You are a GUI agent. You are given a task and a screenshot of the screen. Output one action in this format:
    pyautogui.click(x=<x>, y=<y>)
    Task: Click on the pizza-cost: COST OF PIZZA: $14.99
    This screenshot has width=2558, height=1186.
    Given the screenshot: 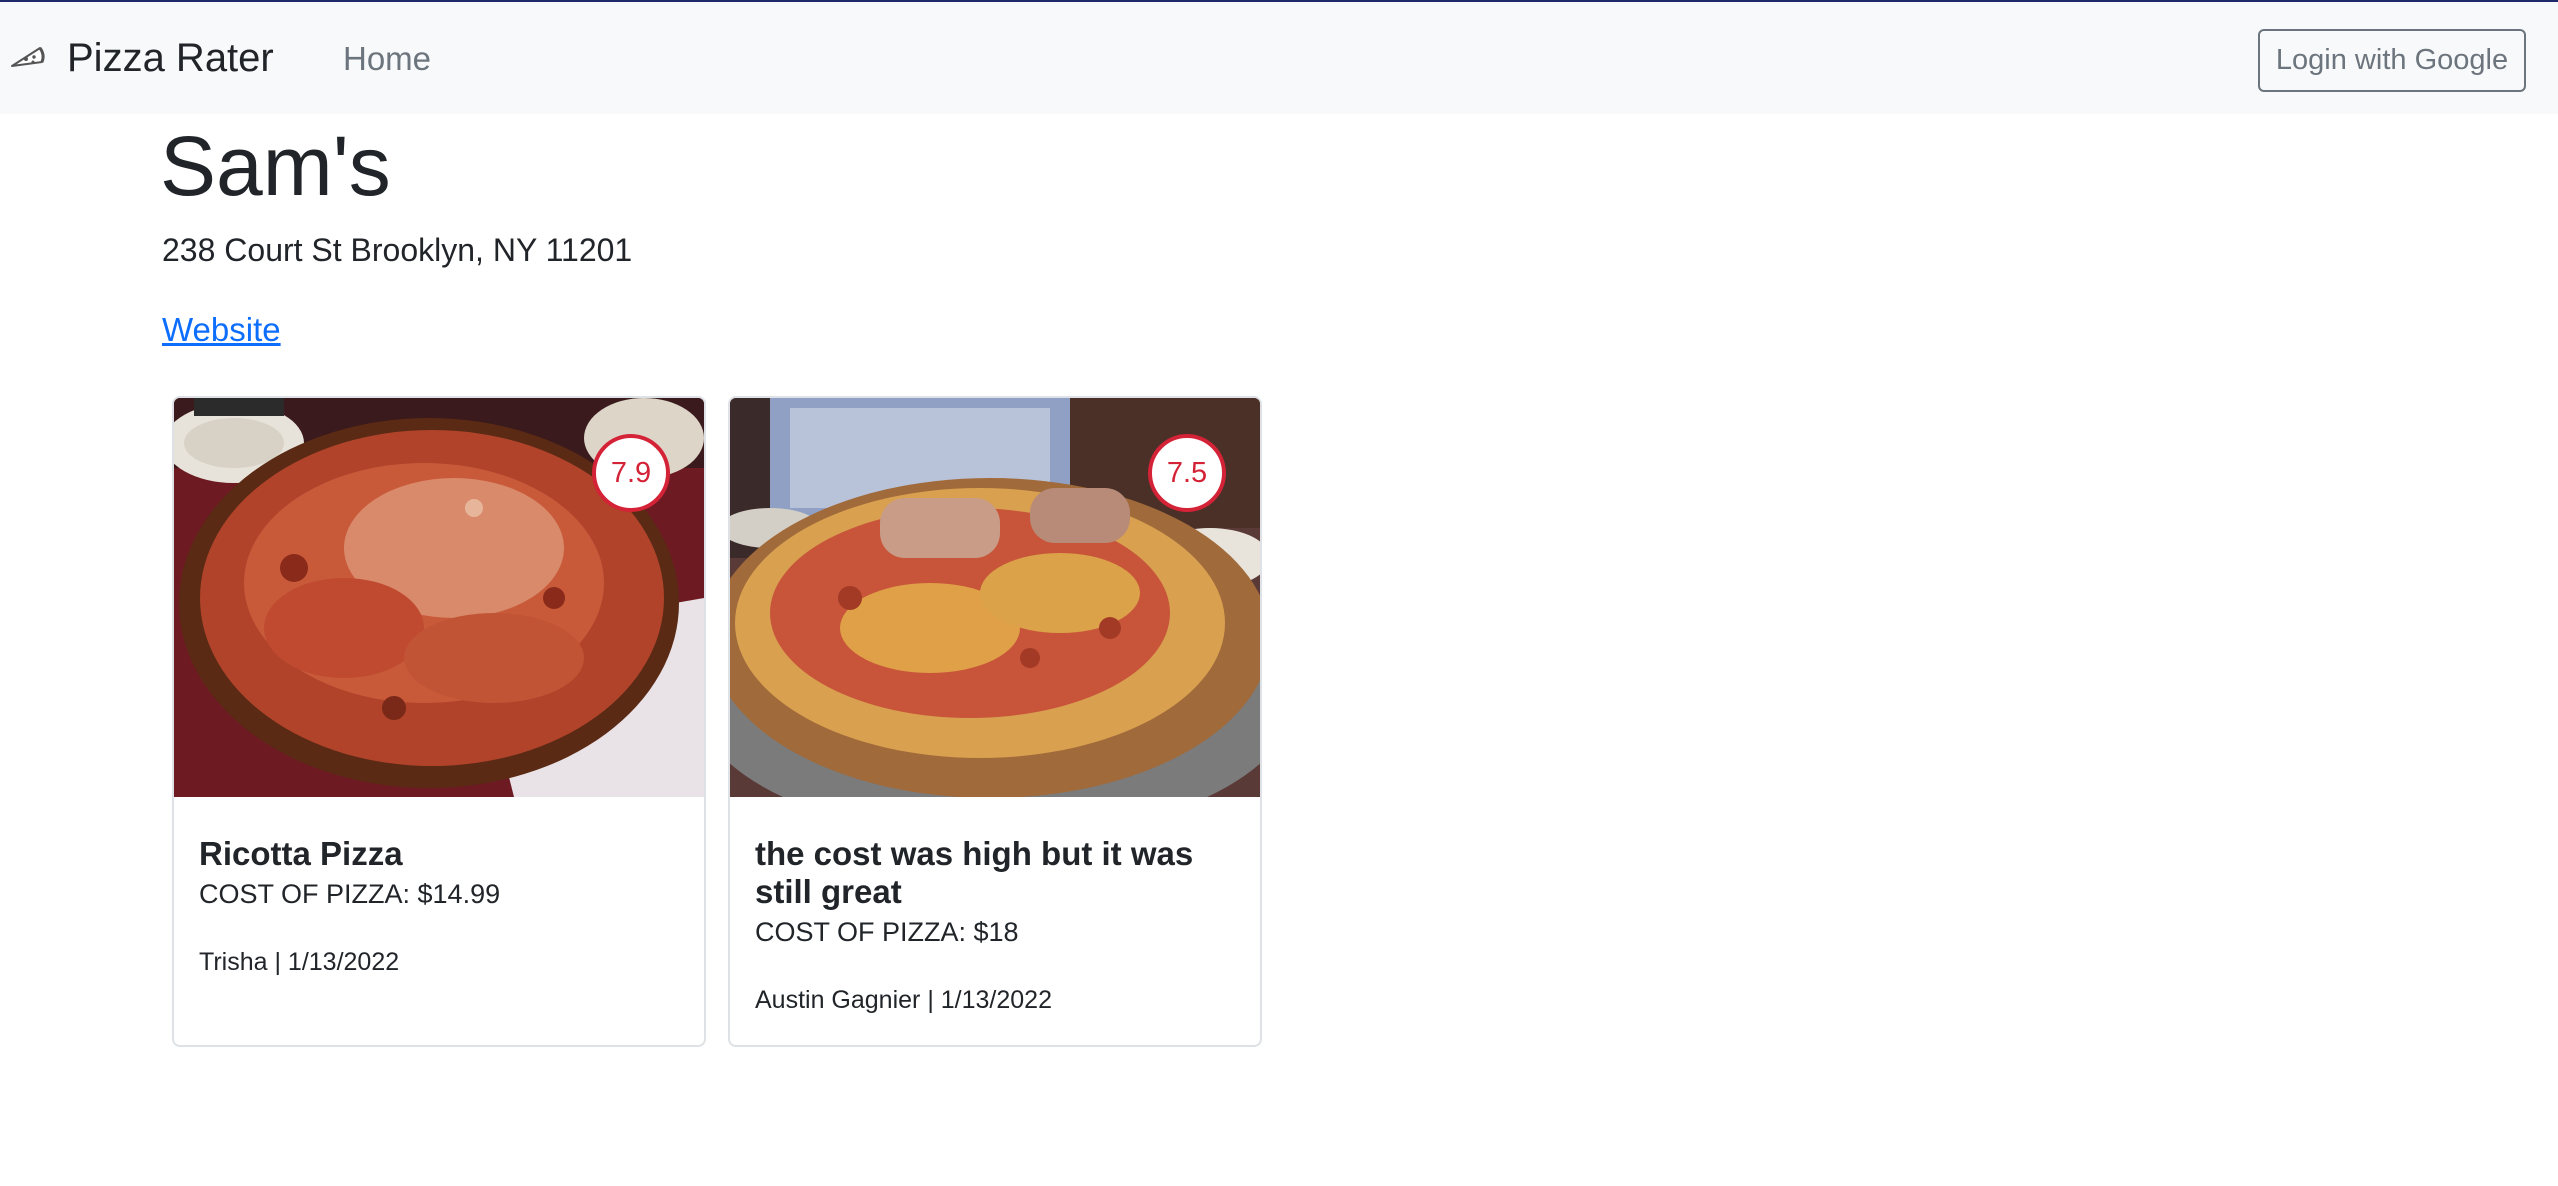 What is the action you would take?
    pyautogui.click(x=350, y=894)
    